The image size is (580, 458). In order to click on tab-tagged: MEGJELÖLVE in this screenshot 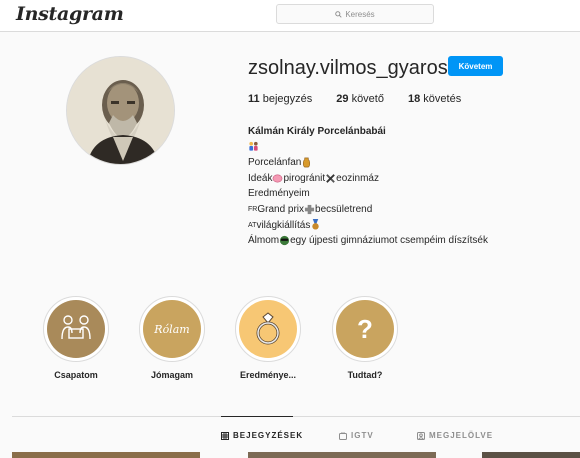, I will do `click(455, 435)`.